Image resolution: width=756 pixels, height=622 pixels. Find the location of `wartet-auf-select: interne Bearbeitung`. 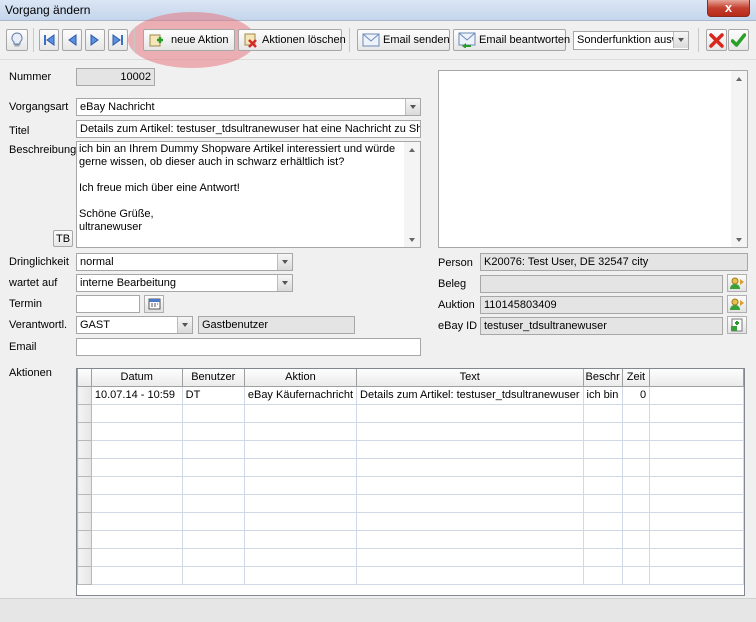

wartet-auf-select: interne Bearbeitung is located at coordinates (184, 283).